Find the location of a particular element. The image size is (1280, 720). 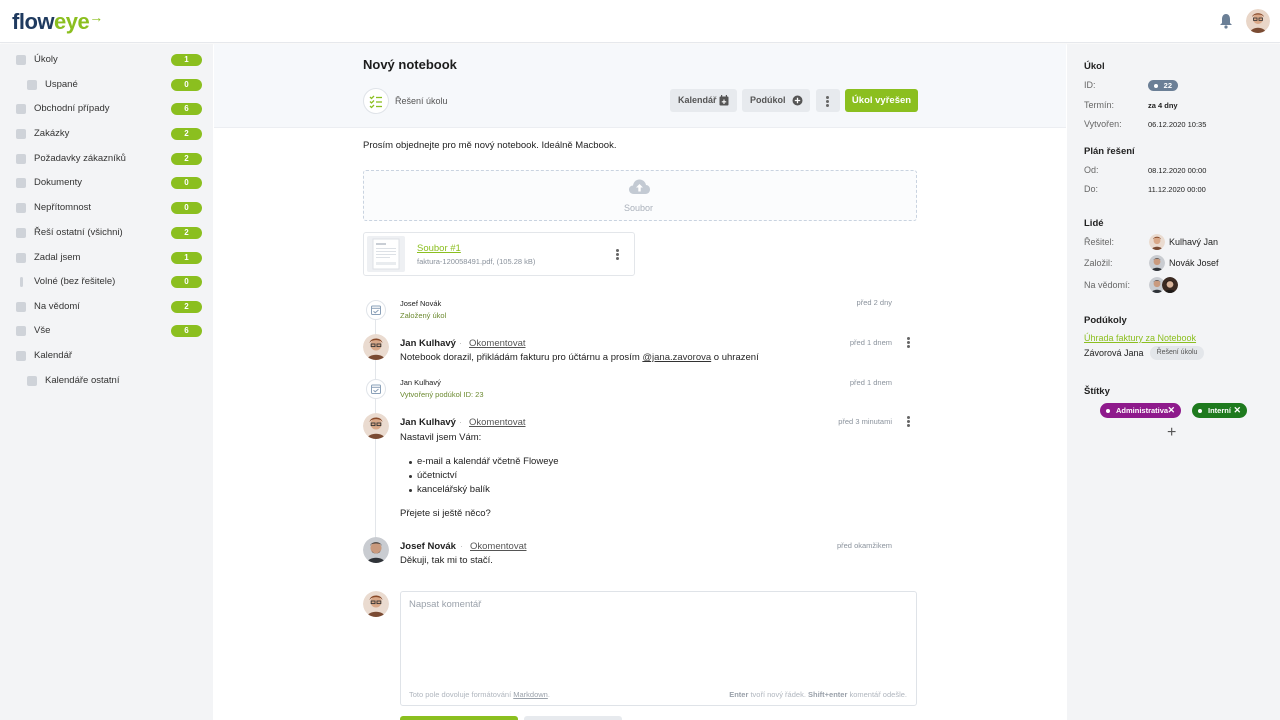

calendar-button: Kalendář is located at coordinates (703, 100).